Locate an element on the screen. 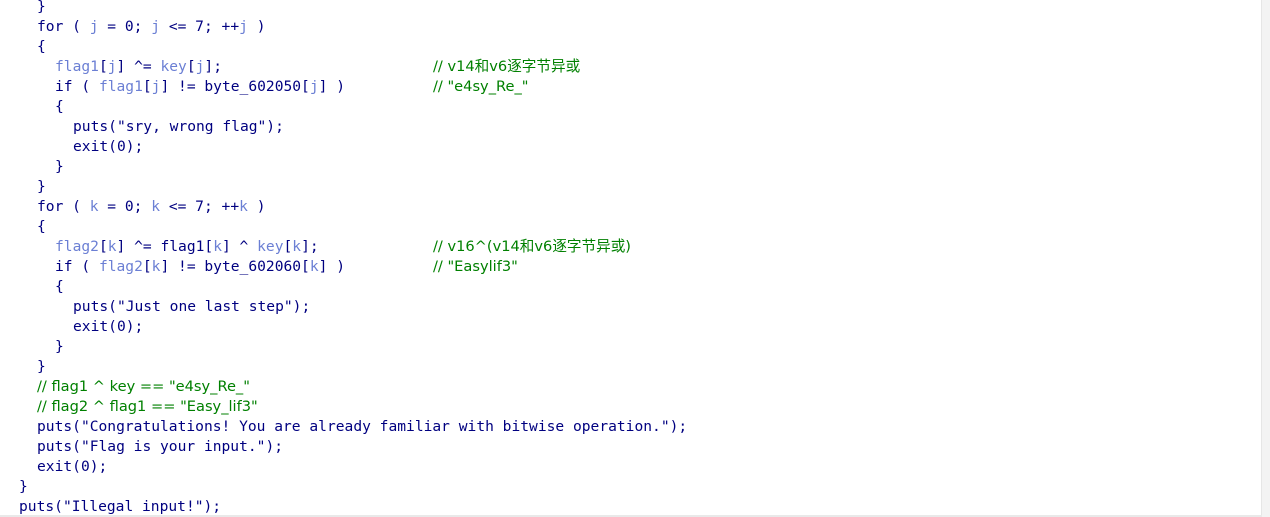 This screenshot has height=517, width=1270. code-token: ("Illegal input!"); is located at coordinates (138, 506).